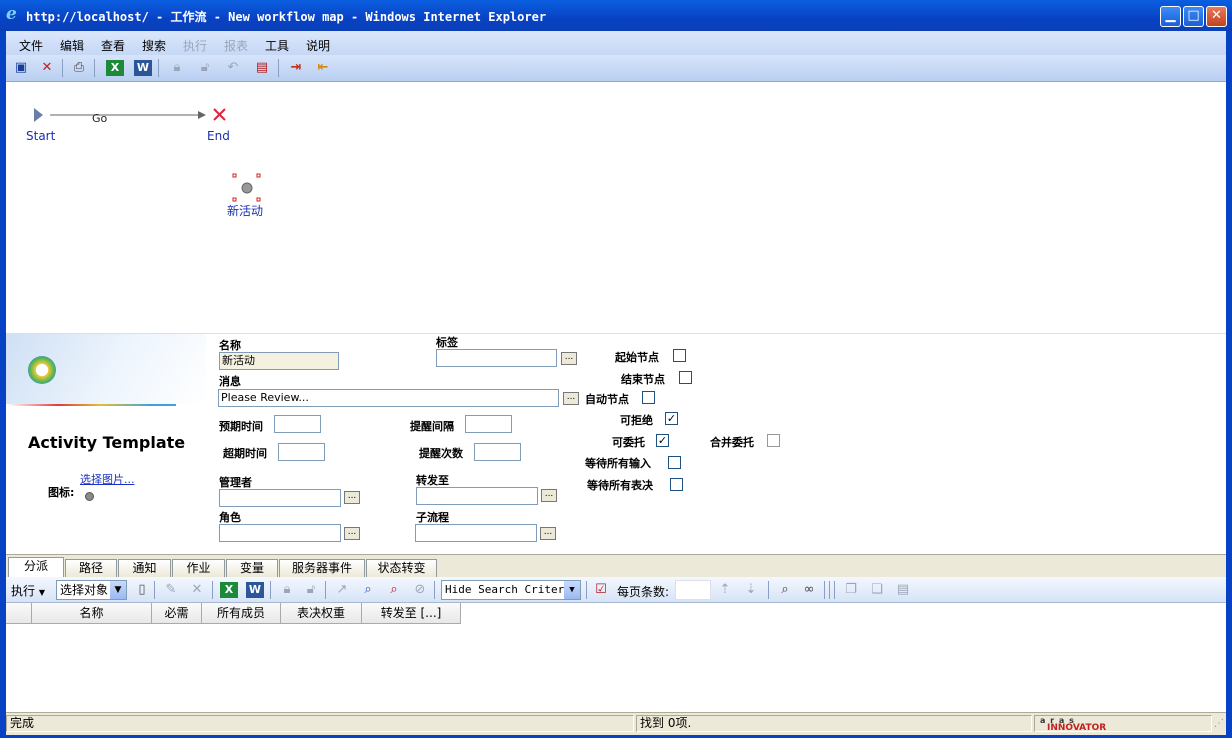  What do you see at coordinates (247, 188) in the screenshot?
I see `activity-node-icon` at bounding box center [247, 188].